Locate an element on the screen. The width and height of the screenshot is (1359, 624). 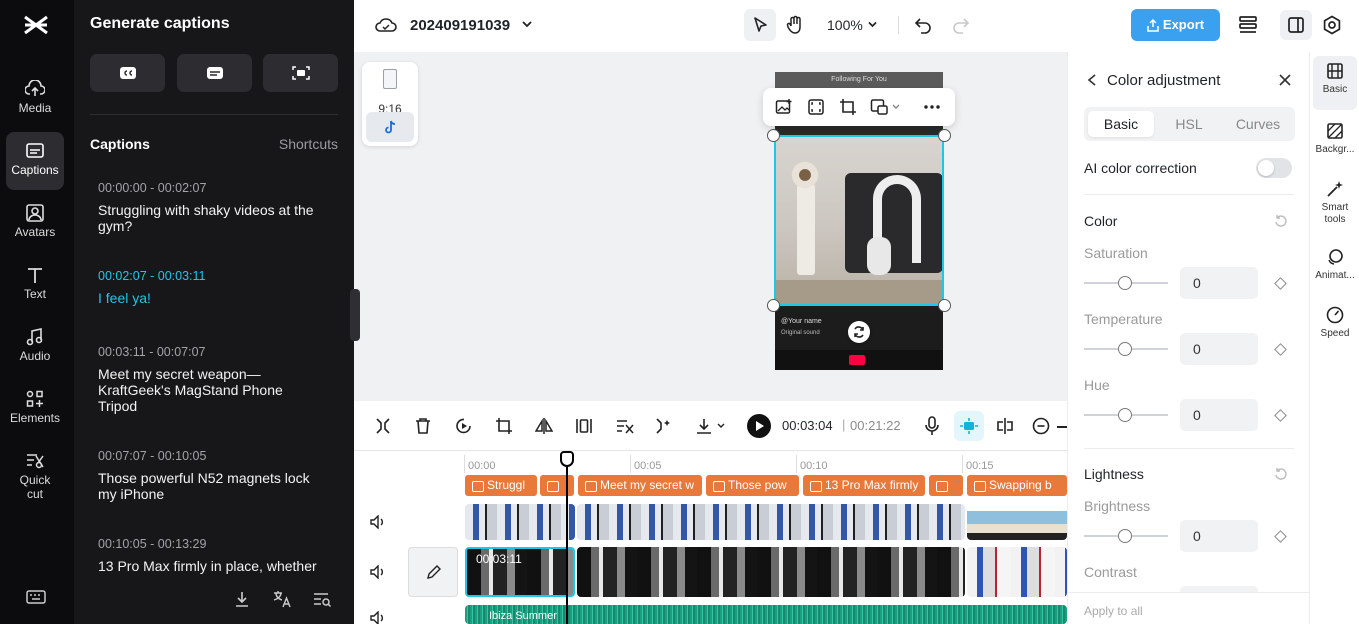
tab-hsl: HSL is located at coordinates (1189, 124).